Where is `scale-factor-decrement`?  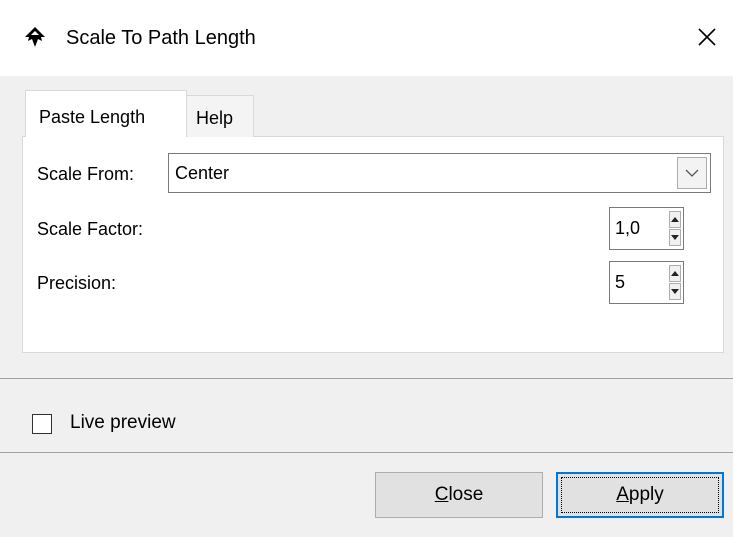
scale-factor-decrement is located at coordinates (675, 237).